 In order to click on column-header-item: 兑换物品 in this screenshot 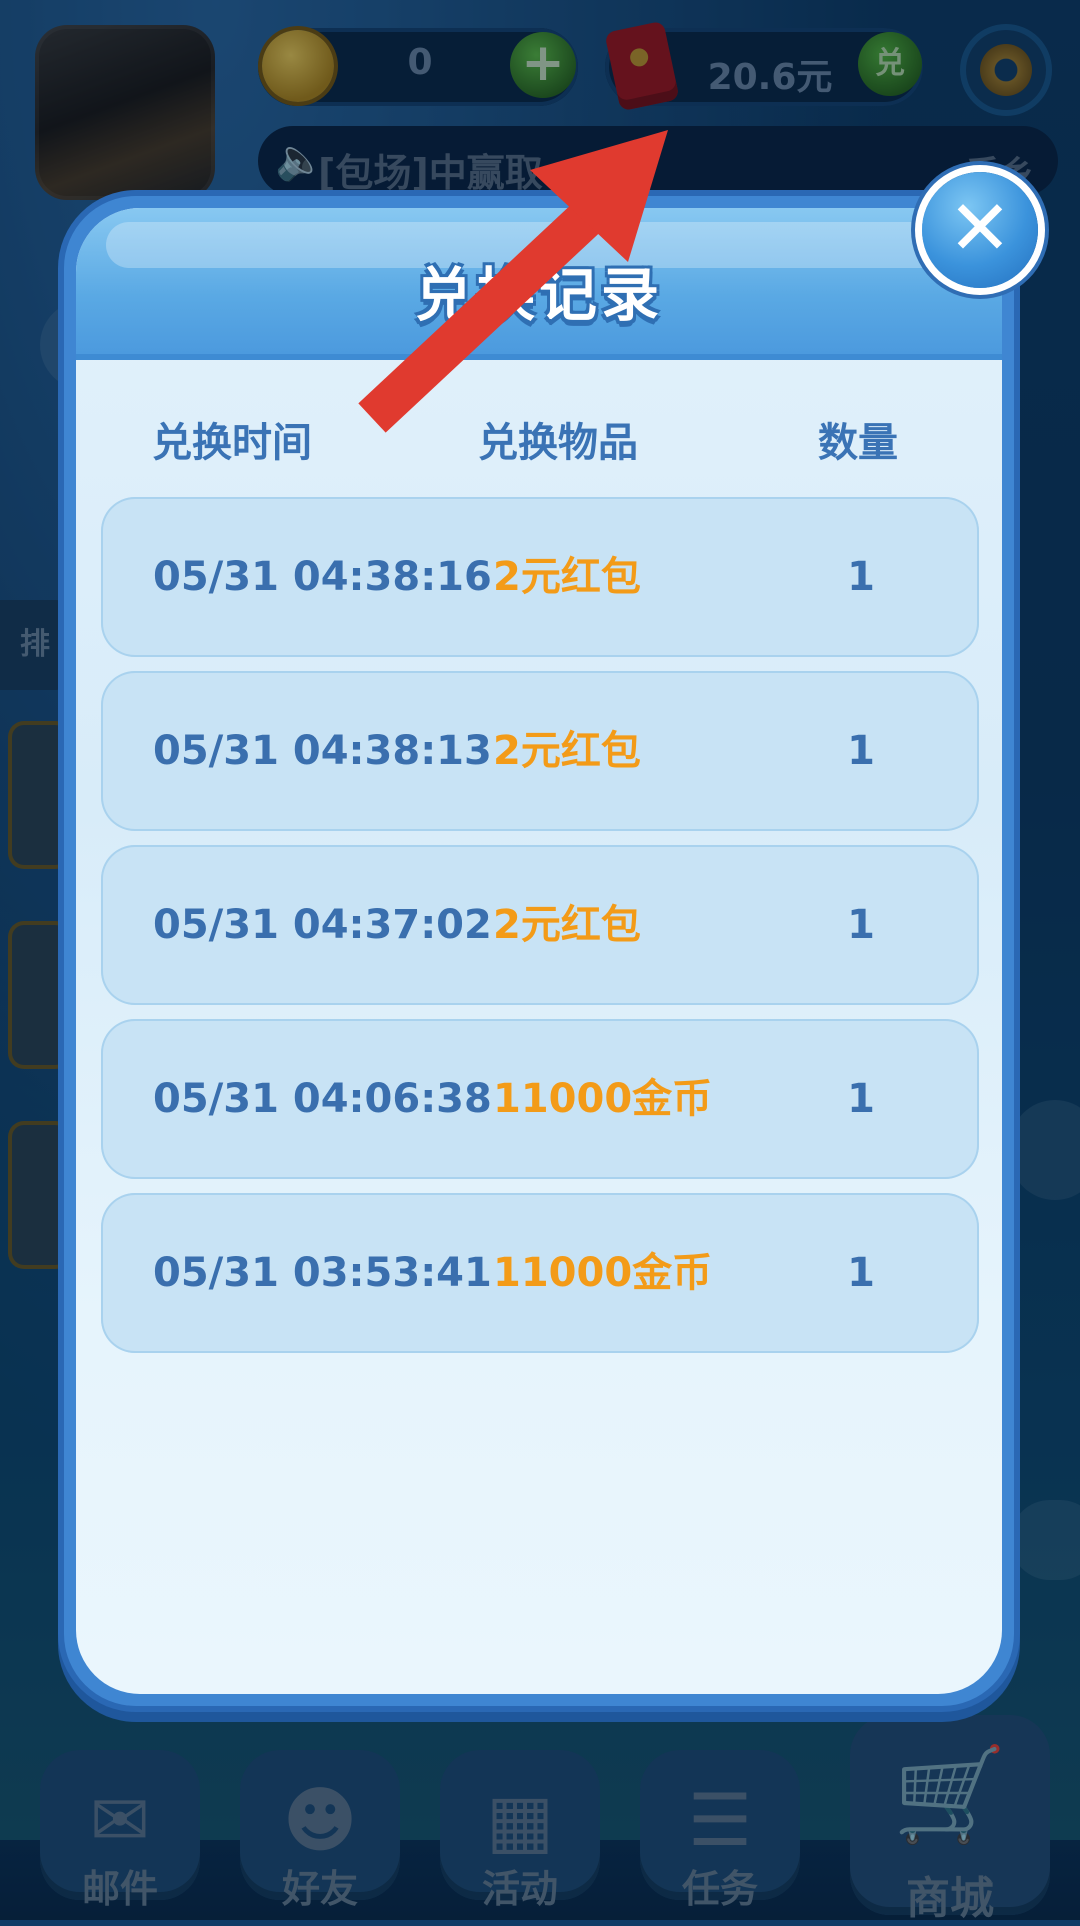, I will do `click(558, 443)`.